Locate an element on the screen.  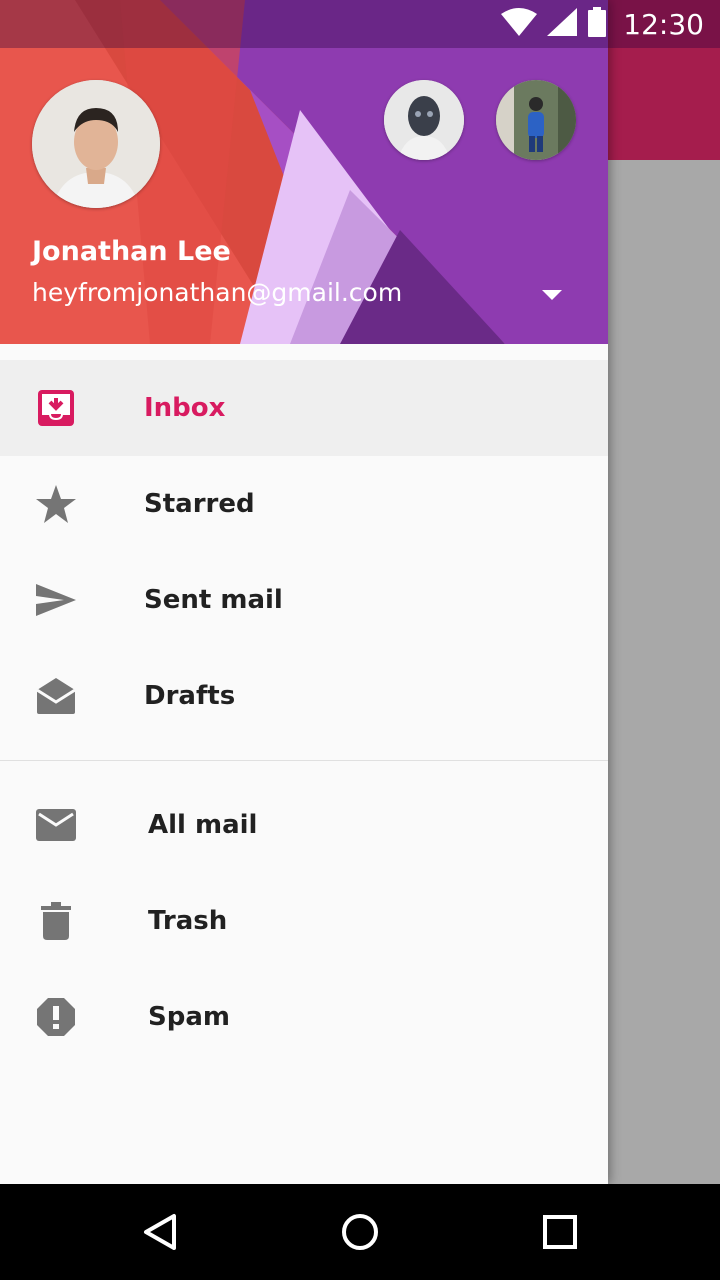
account-switcher-dropdown is located at coordinates (552, 294).